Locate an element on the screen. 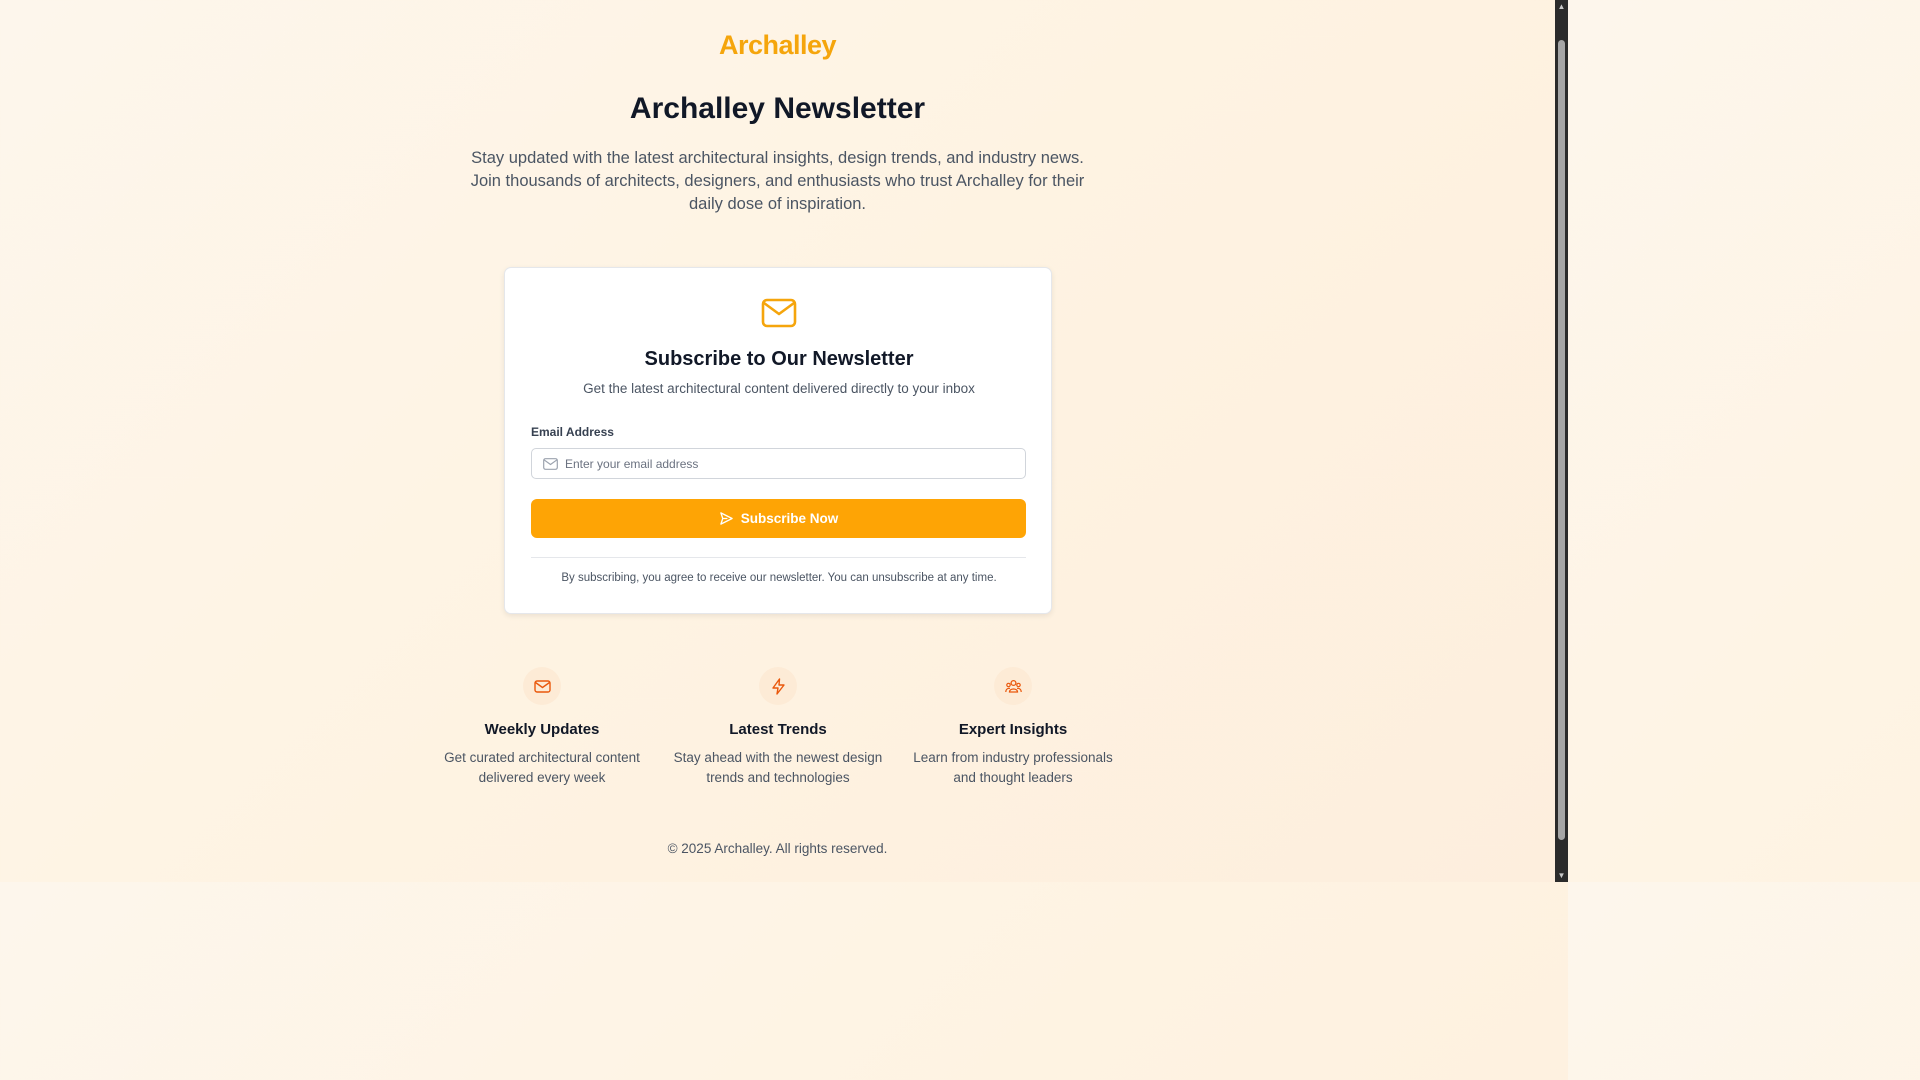 This screenshot has width=1920, height=1080. vertical-scrollbar: ▲ ▼ is located at coordinates (1561, 441).